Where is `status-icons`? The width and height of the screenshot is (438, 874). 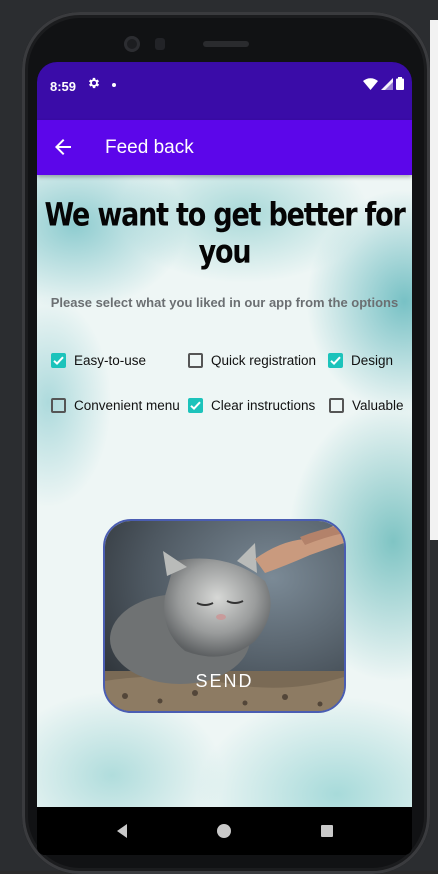
status-icons is located at coordinates (383, 83).